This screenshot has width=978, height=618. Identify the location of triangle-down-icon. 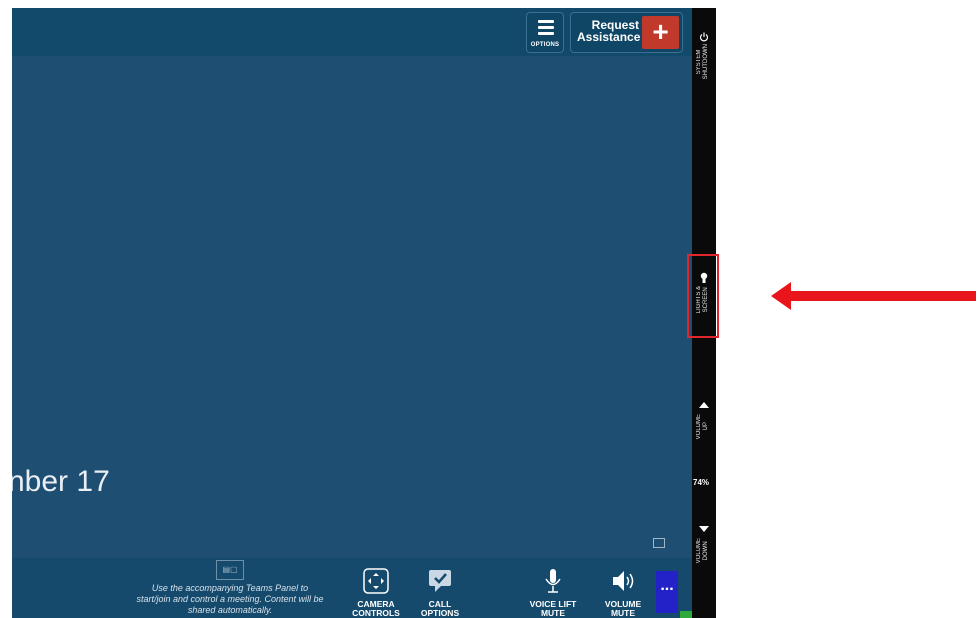
(704, 529).